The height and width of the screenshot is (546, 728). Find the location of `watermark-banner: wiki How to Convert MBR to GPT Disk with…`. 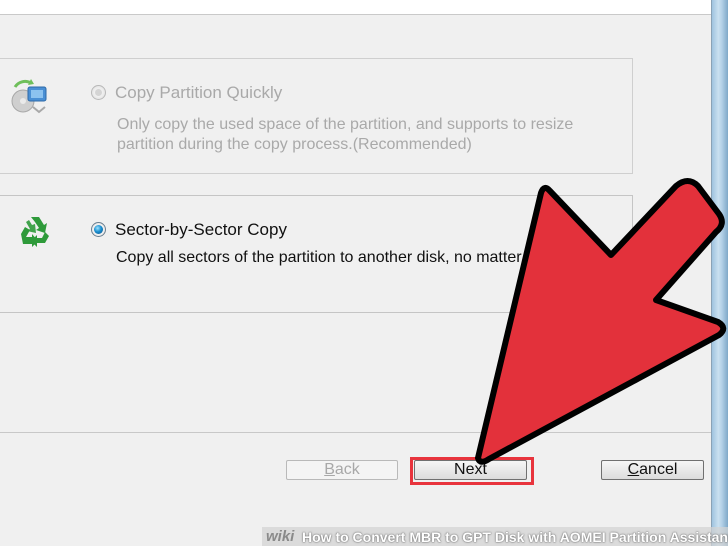

watermark-banner: wiki How to Convert MBR to GPT Disk with… is located at coordinates (495, 536).